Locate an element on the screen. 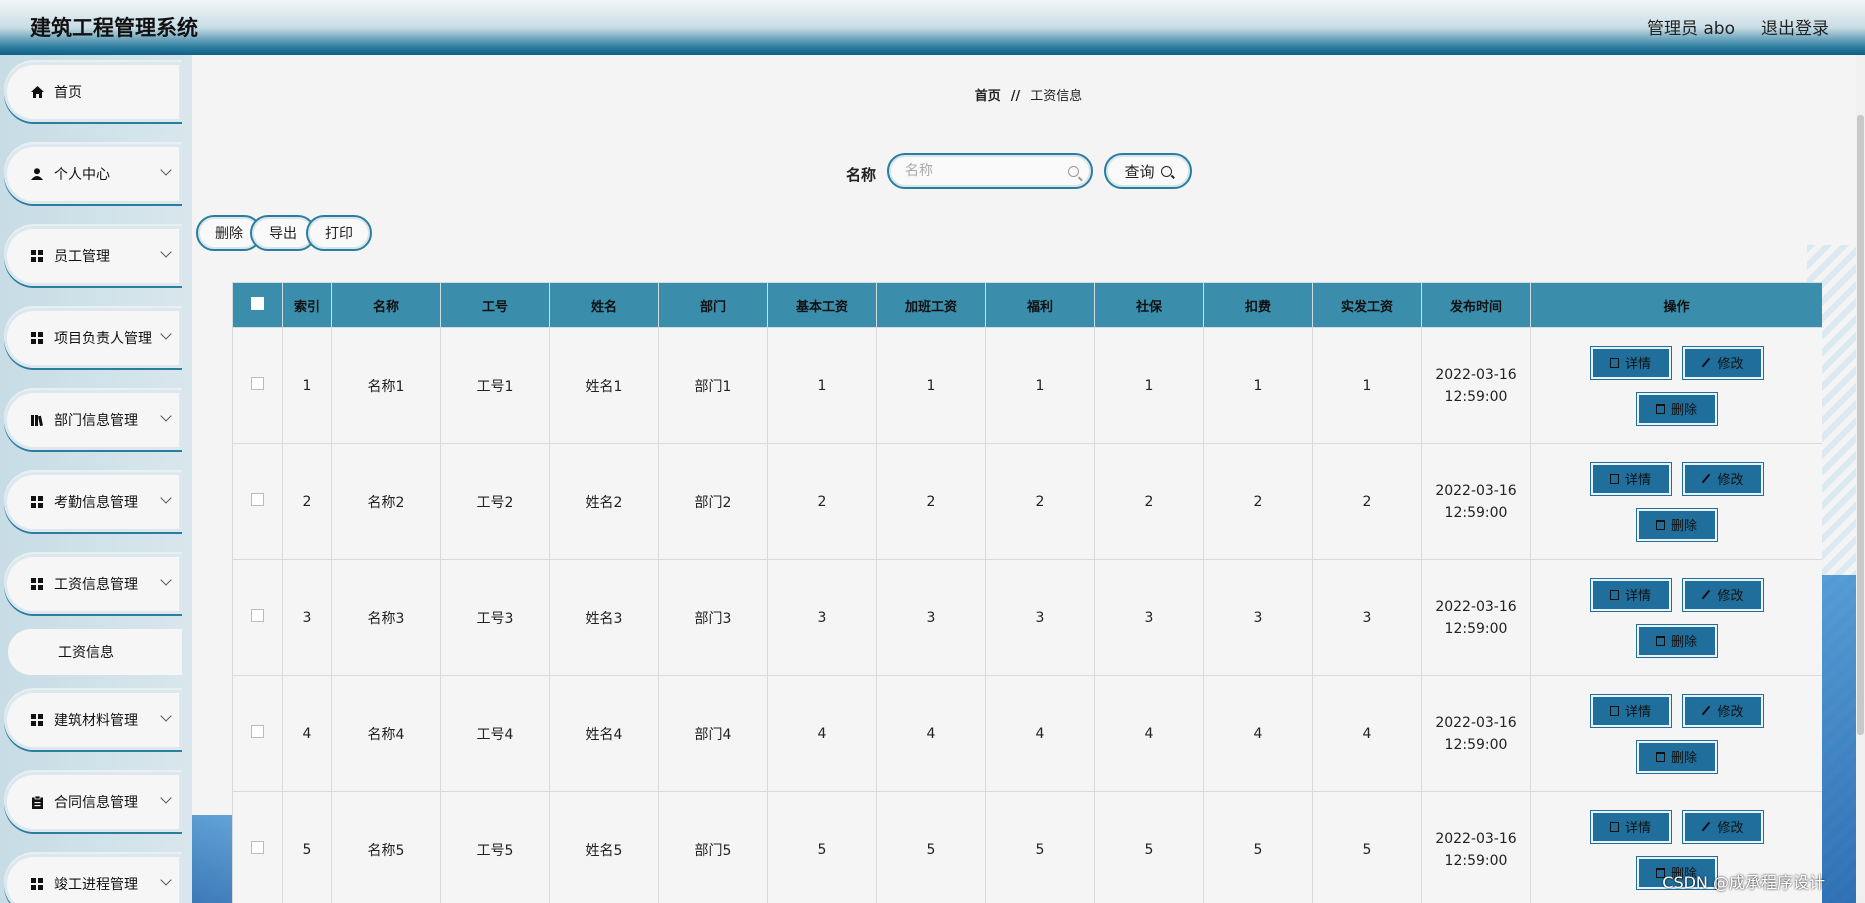 This screenshot has width=1865, height=903. cell-dept: 部门1 is located at coordinates (713, 385).